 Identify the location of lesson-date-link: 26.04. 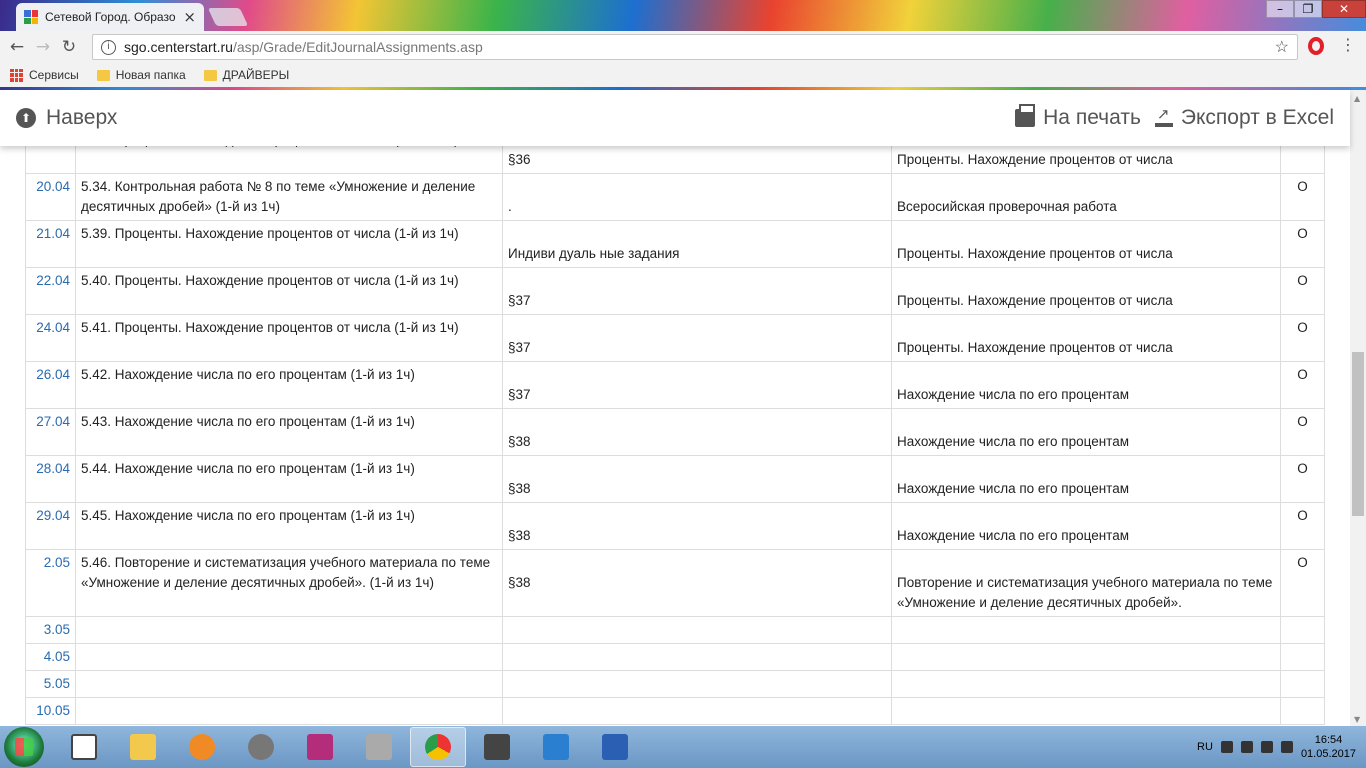
(50, 385).